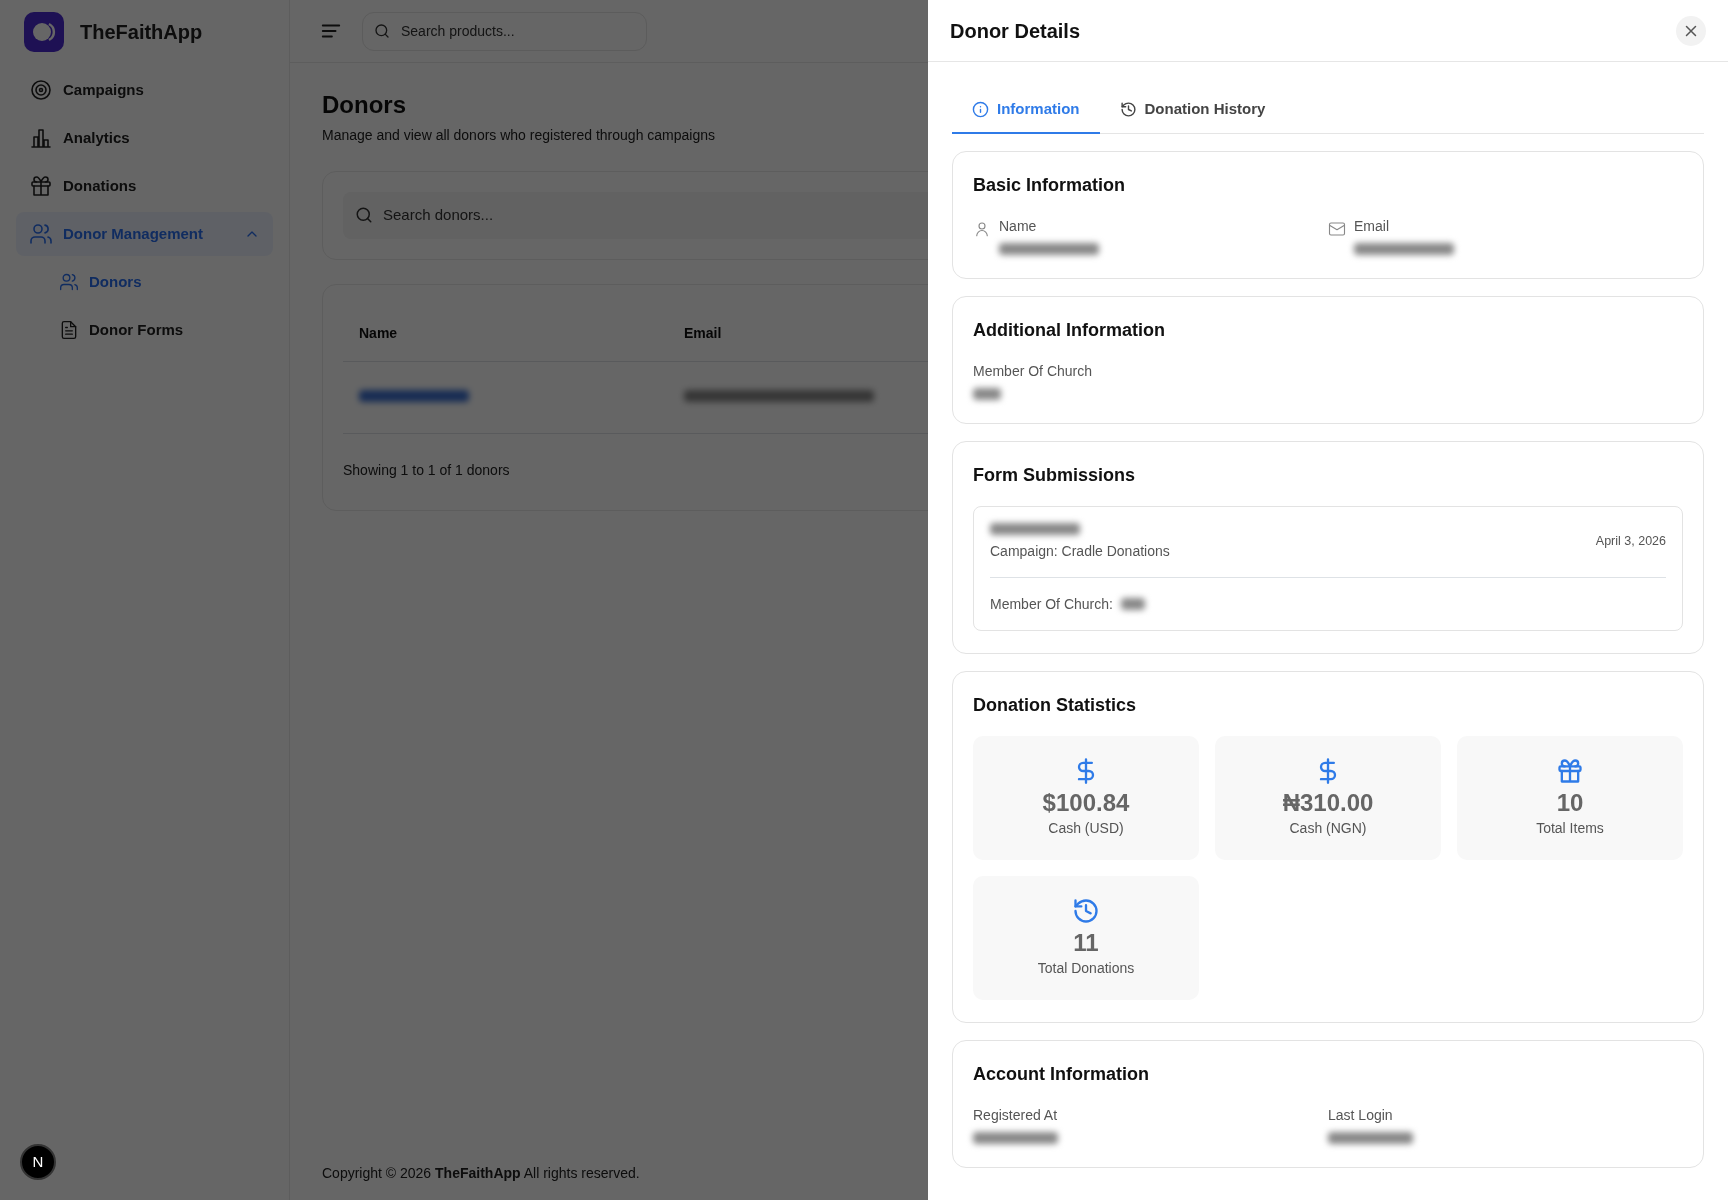  Describe the element at coordinates (1570, 828) in the screenshot. I see `stat-label: Total Items` at that location.